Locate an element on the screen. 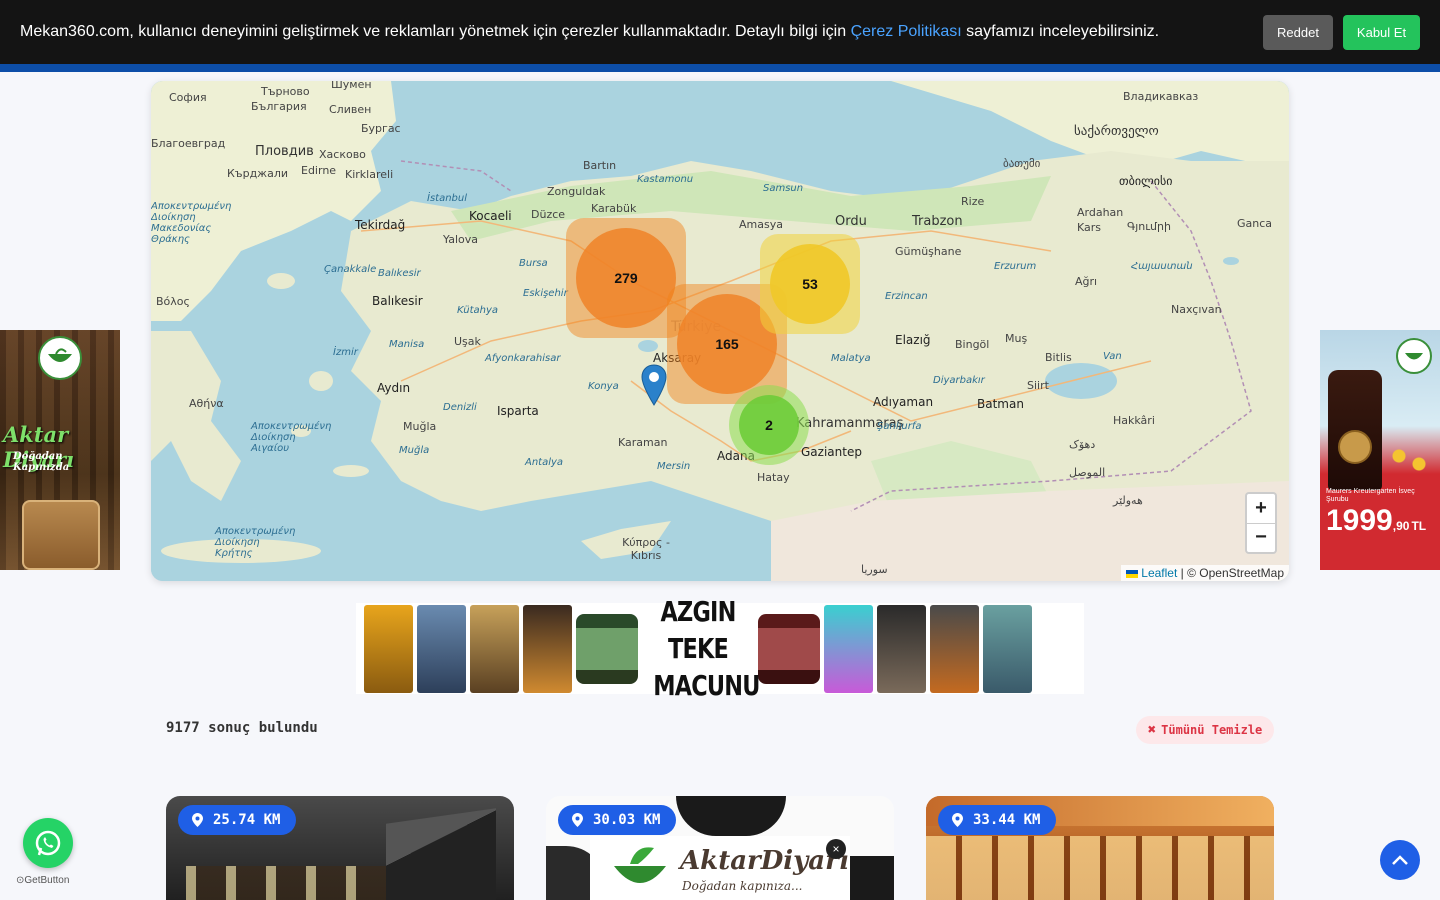 The image size is (1440, 900). map-label-siirt: Siirt is located at coordinates (1038, 385).